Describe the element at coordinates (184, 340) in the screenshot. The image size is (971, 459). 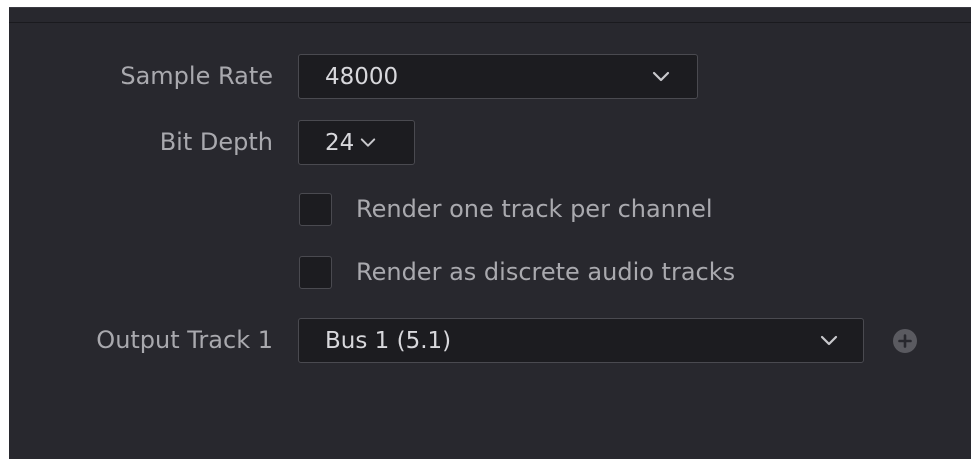
I see `output-track-label: Output Track 1` at that location.